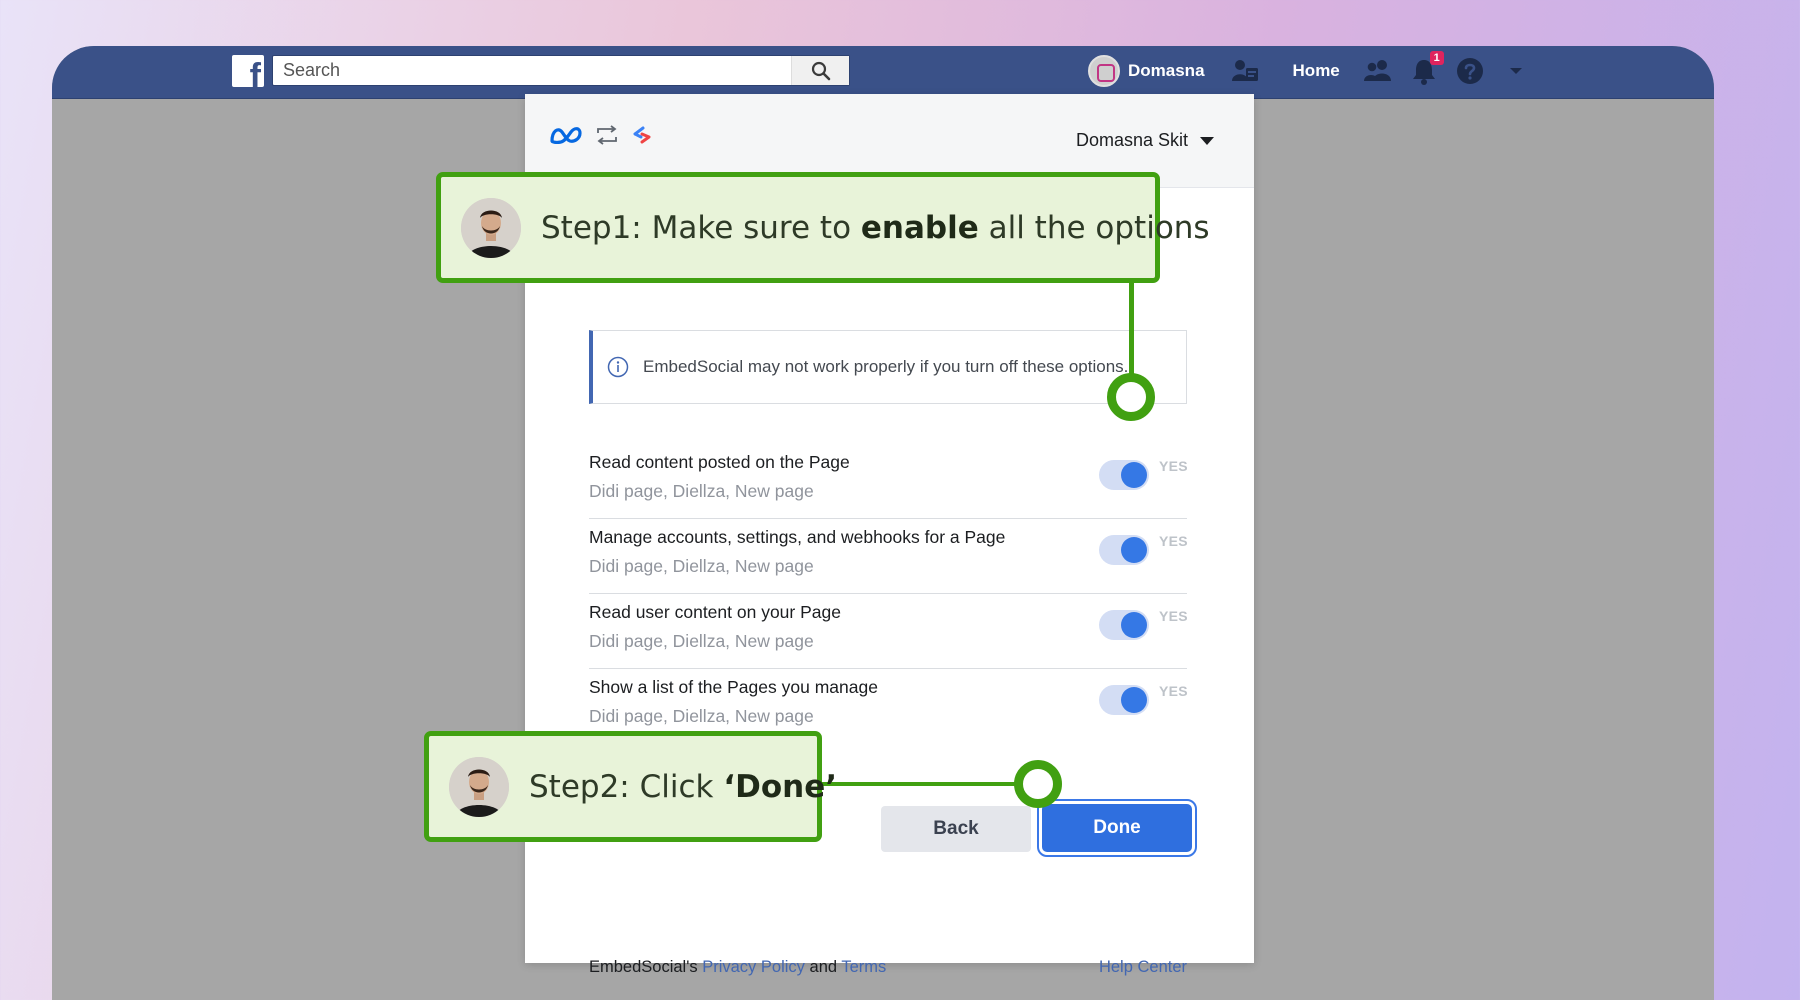 The image size is (1800, 1000). What do you see at coordinates (863, 967) in the screenshot?
I see `terms-link: Terms` at bounding box center [863, 967].